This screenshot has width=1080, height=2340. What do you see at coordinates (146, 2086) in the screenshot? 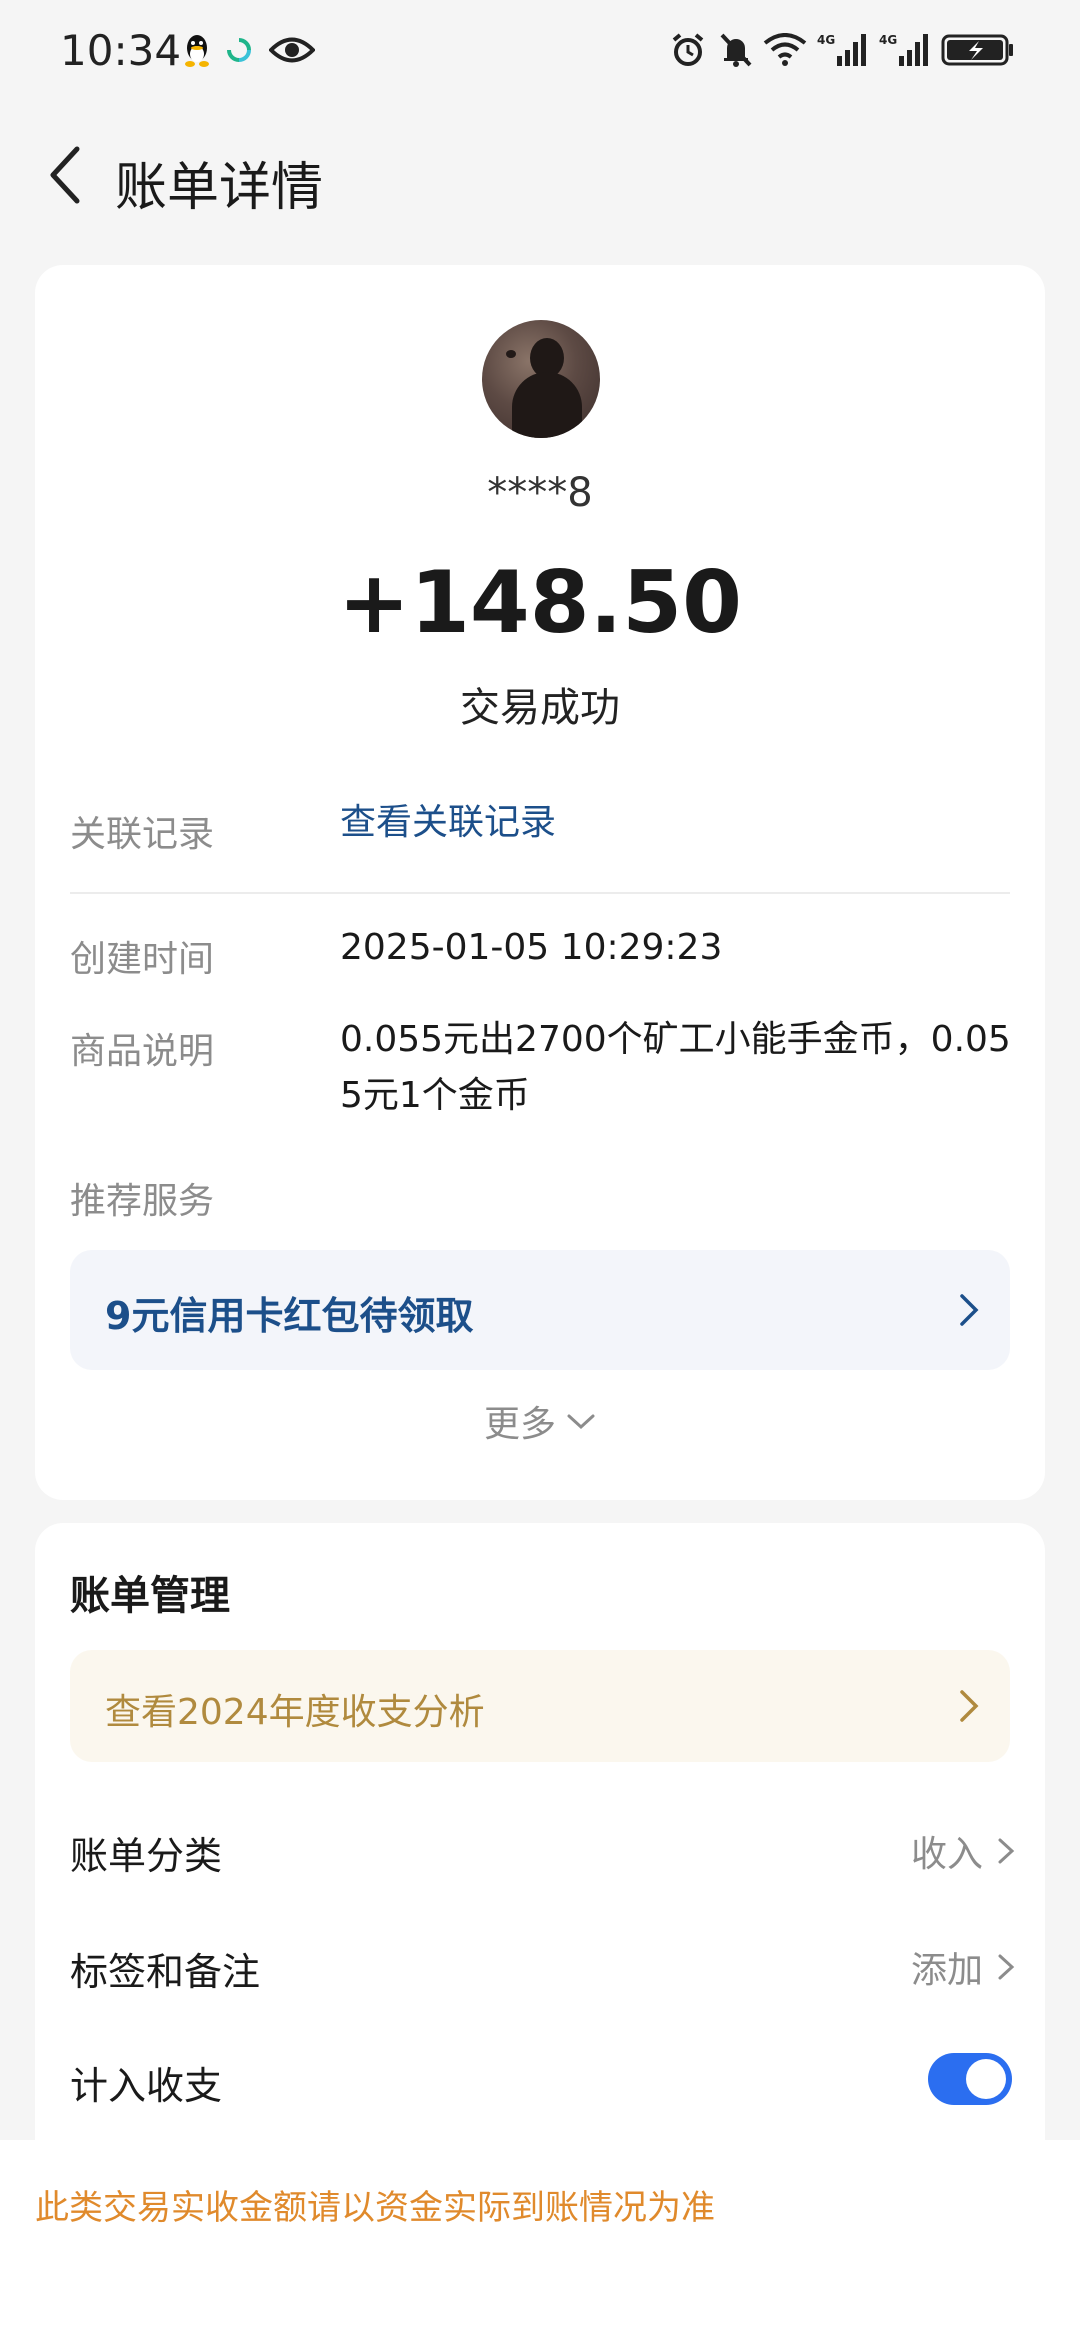
I see `count-in-balance-label: 计入收支` at bounding box center [146, 2086].